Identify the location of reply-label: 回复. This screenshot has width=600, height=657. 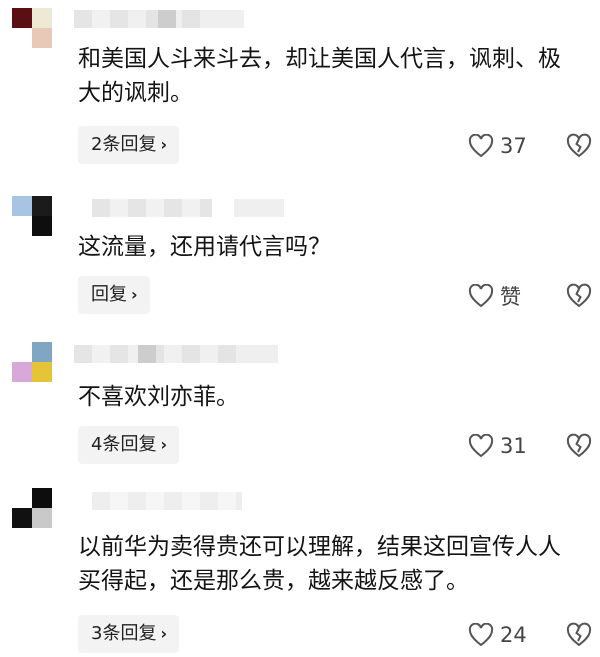
(109, 294).